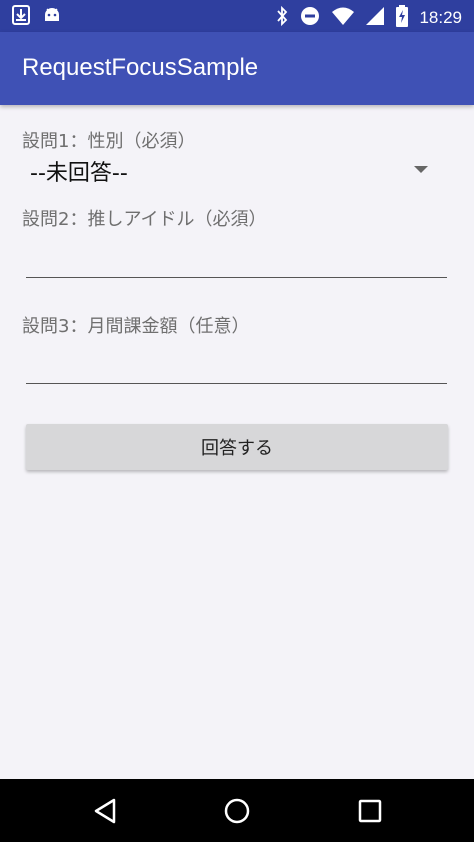 The height and width of the screenshot is (842, 474). What do you see at coordinates (310, 18) in the screenshot?
I see `do-not-disturb-icon` at bounding box center [310, 18].